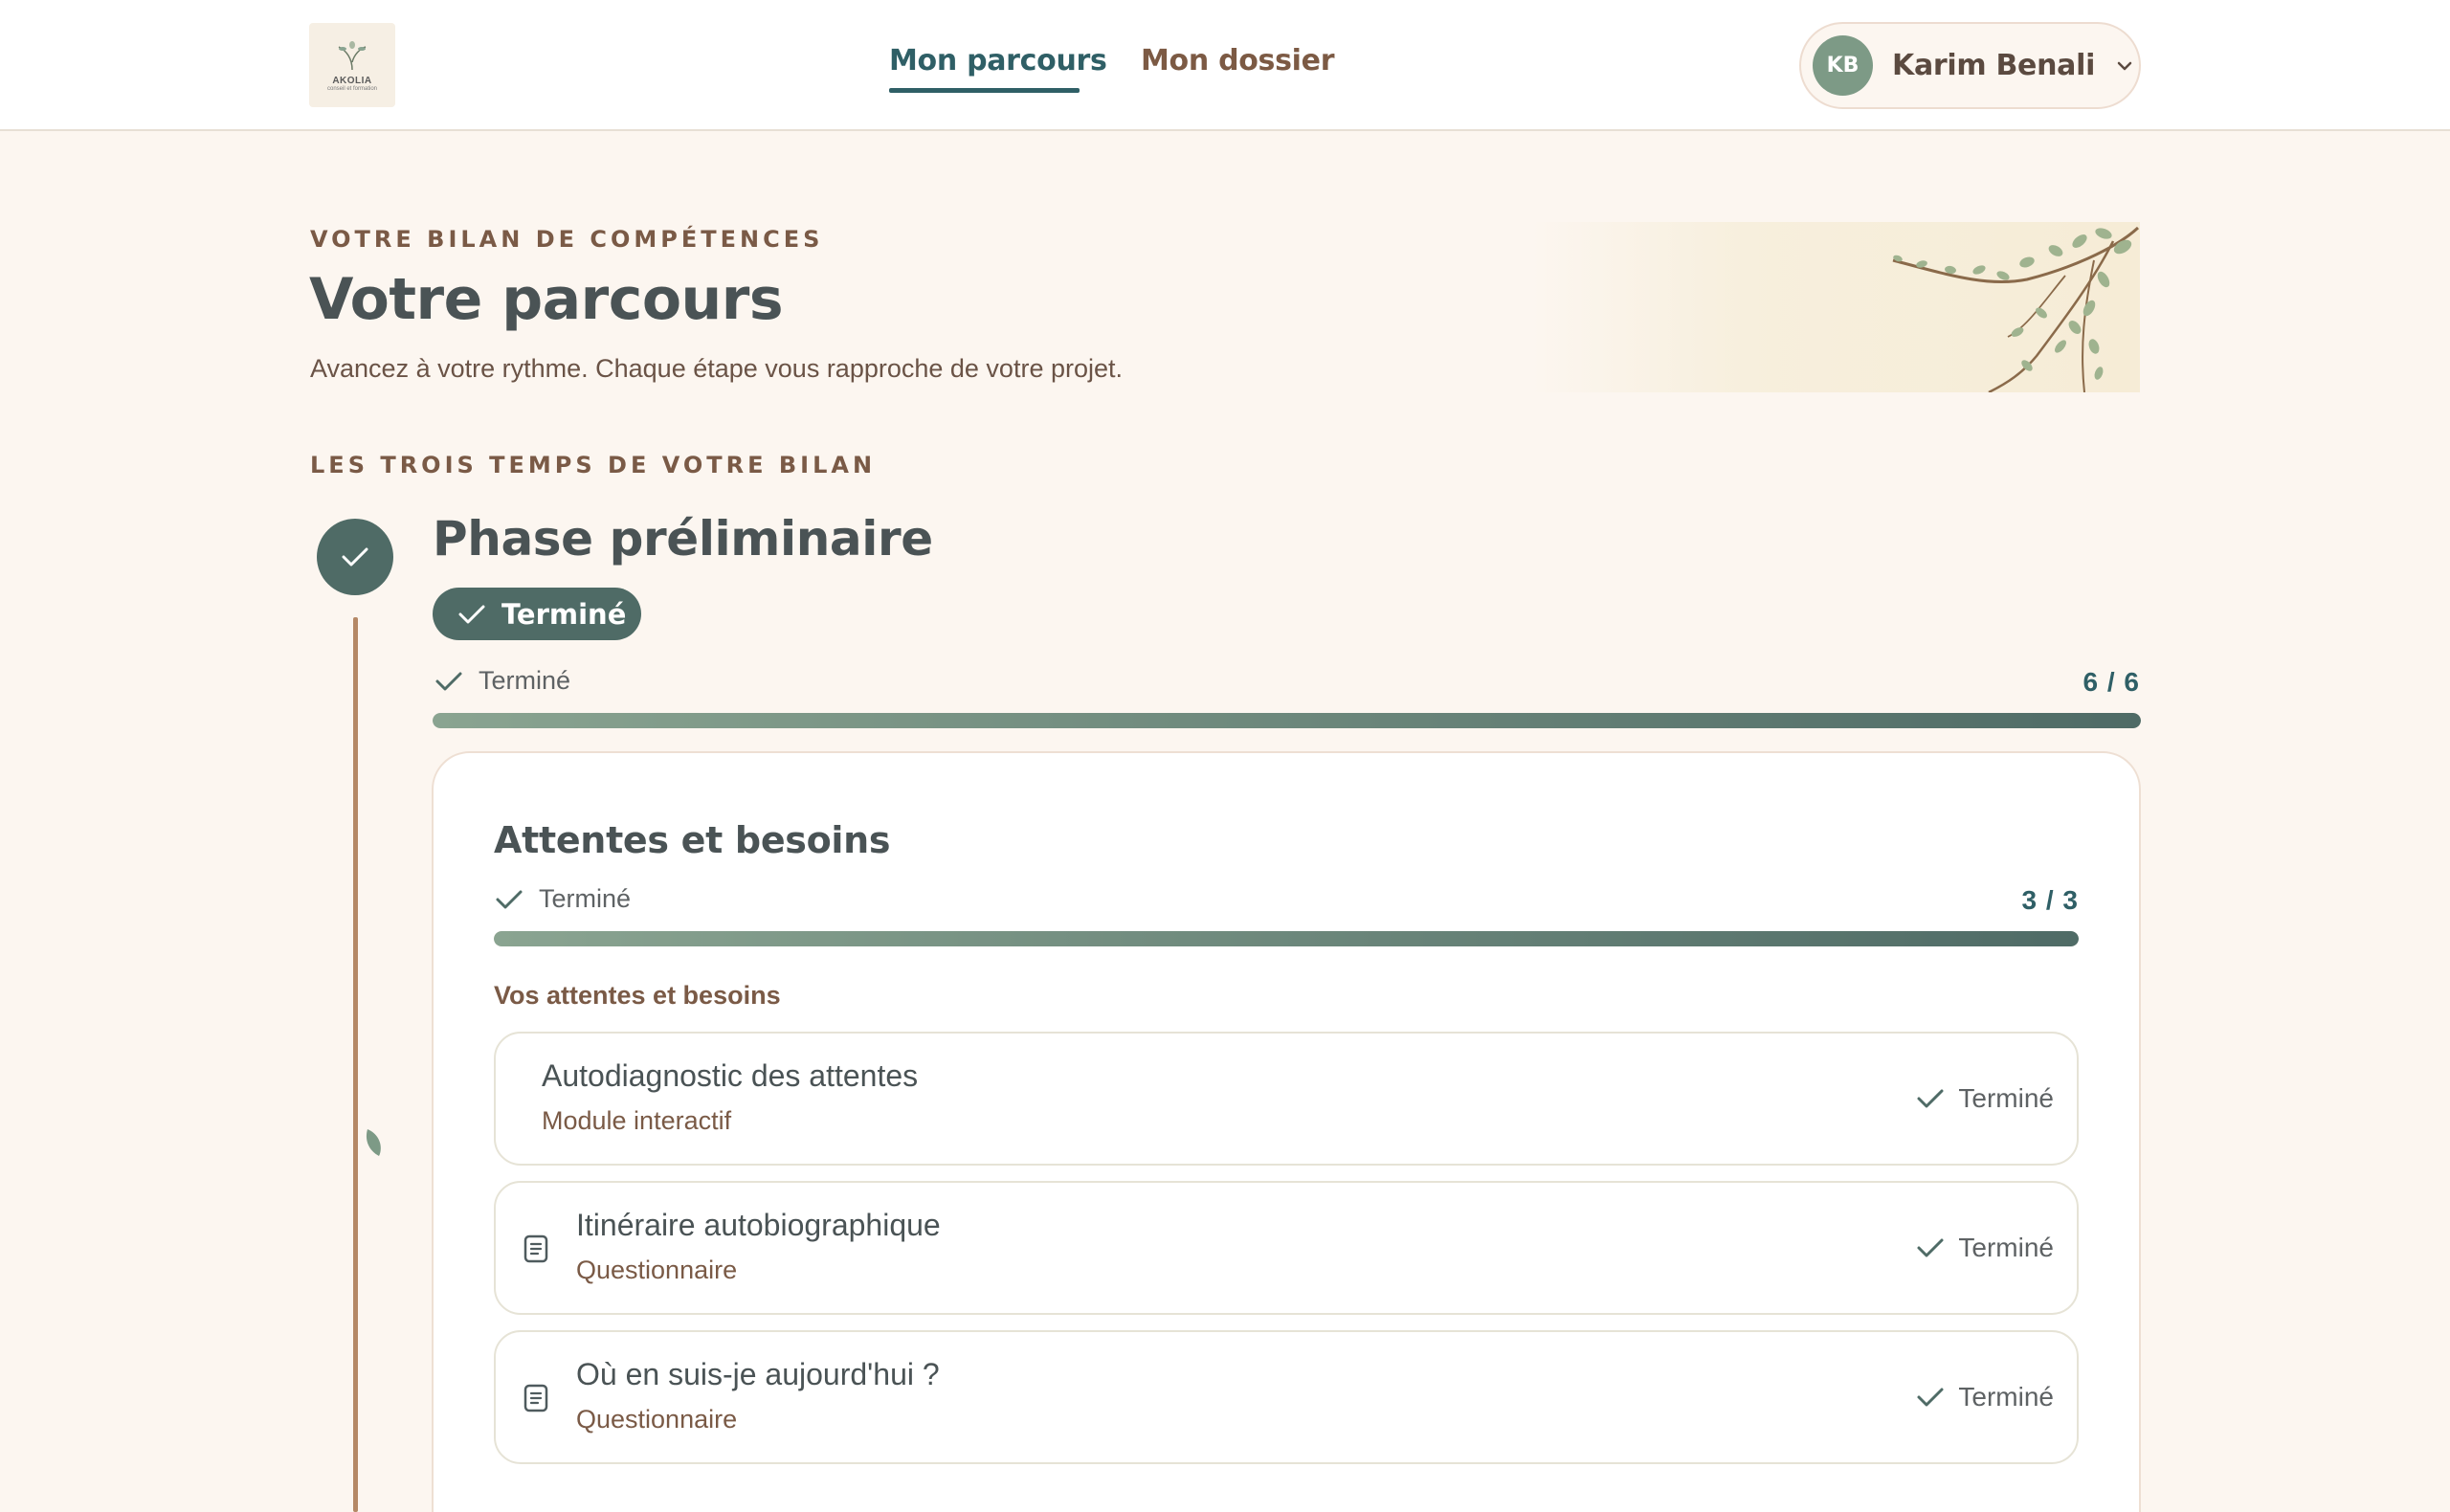 This screenshot has height=1512, width=2450. I want to click on nav-mon-dossier: Mon dossier, so click(1238, 61).